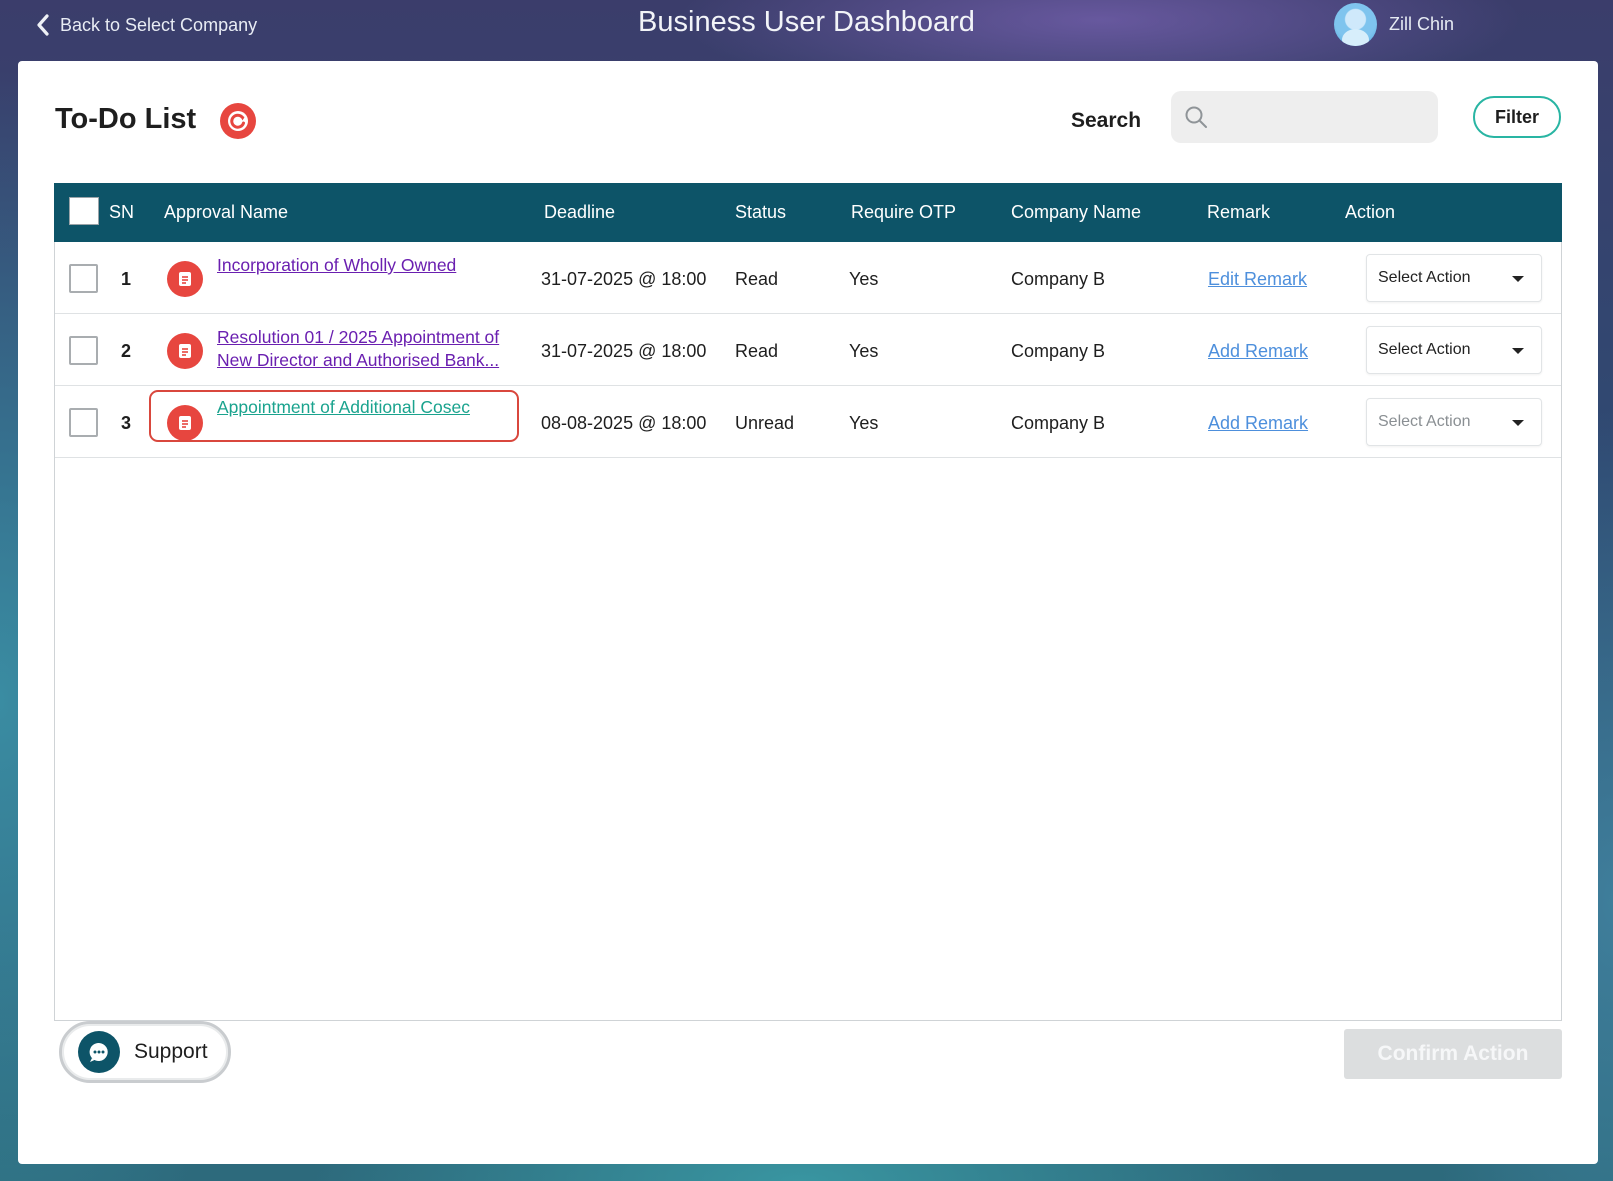  What do you see at coordinates (1422, 23) in the screenshot?
I see `user-name: Zill Chin` at bounding box center [1422, 23].